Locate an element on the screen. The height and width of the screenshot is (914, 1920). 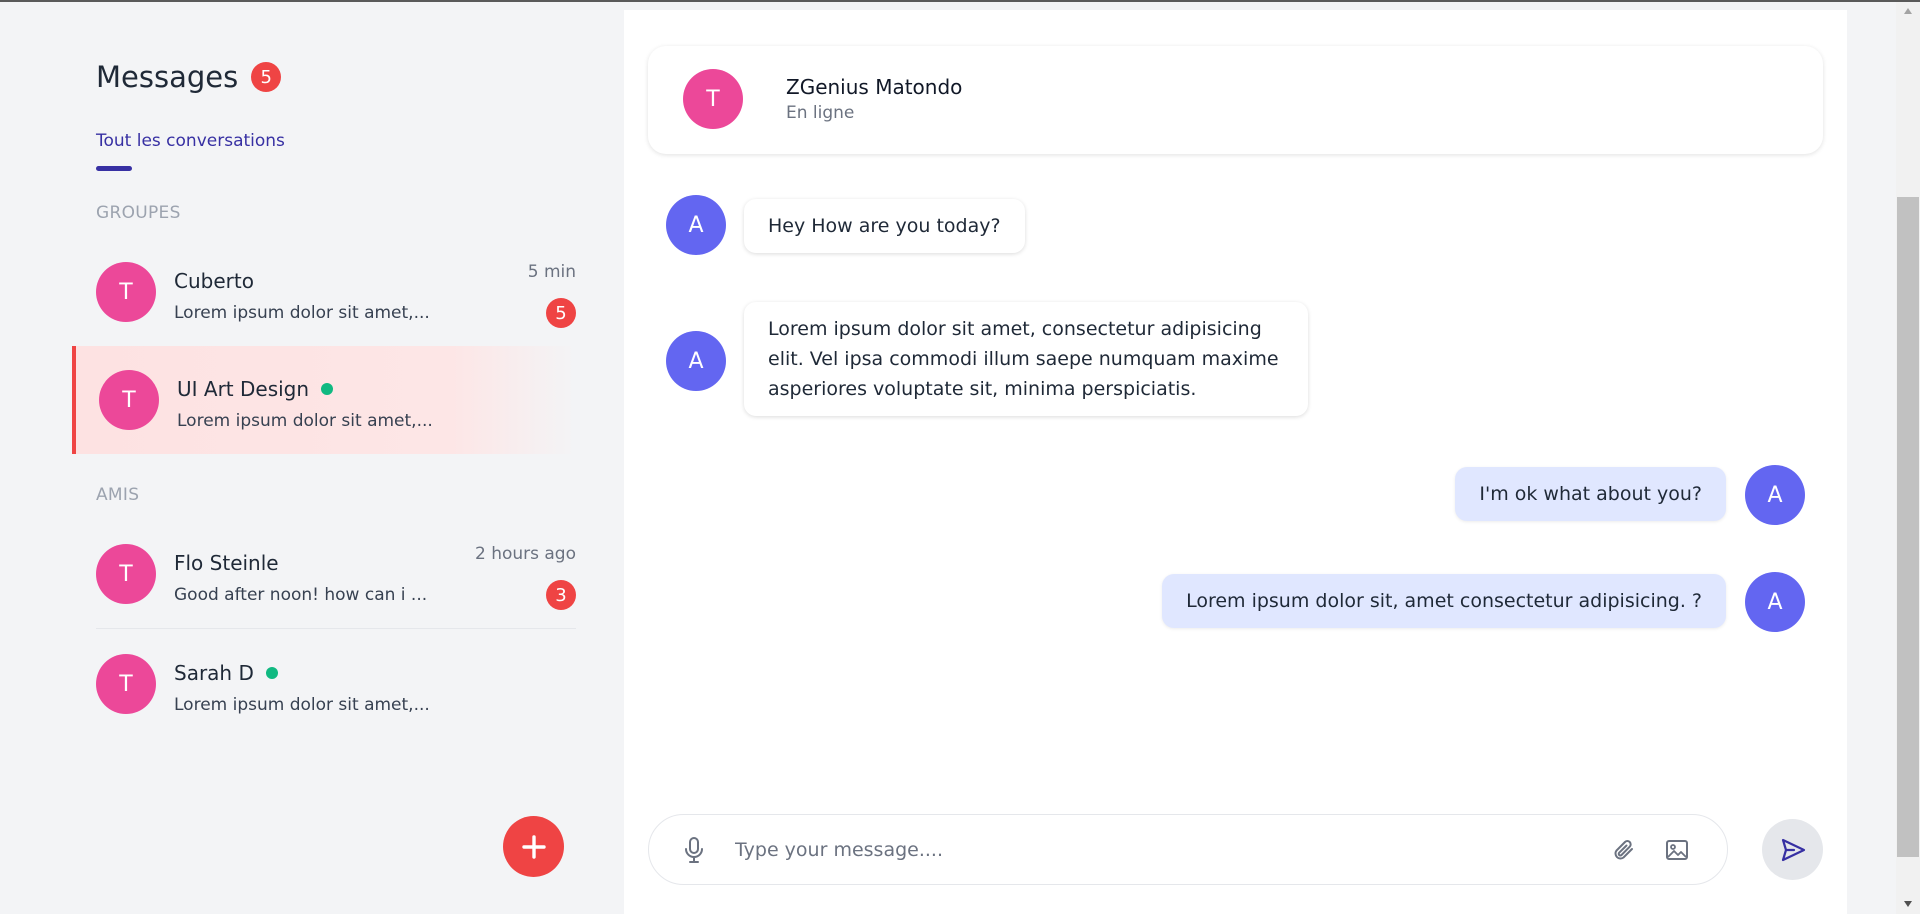
conversation-time: 5 min is located at coordinates (551, 272).